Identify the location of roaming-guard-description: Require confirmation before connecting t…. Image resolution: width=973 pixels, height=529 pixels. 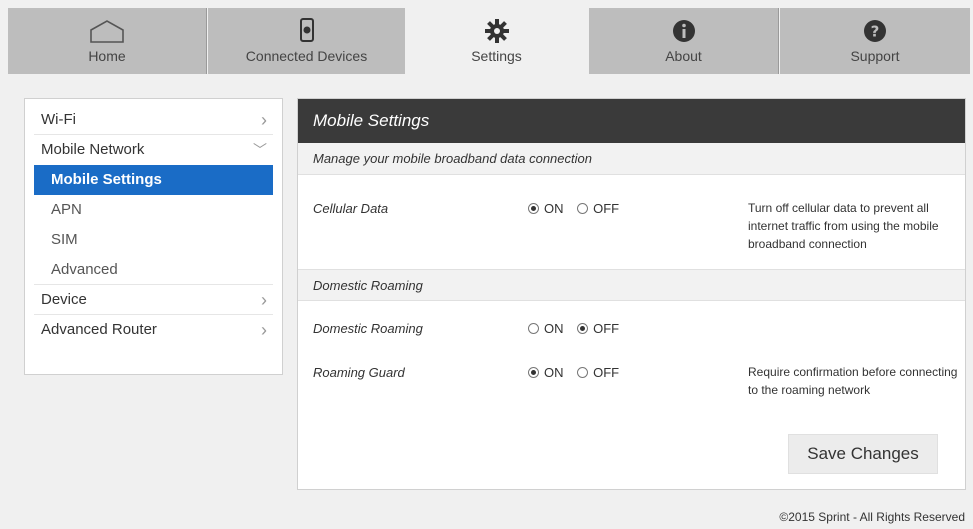
(853, 381).